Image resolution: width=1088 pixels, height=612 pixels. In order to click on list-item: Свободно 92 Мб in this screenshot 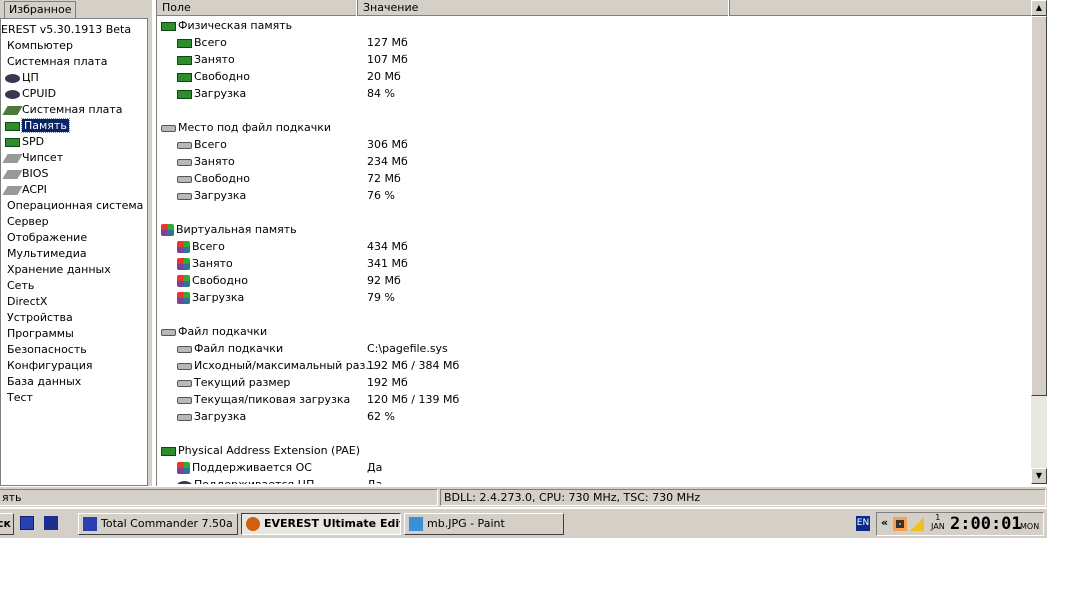, I will do `click(591, 280)`.